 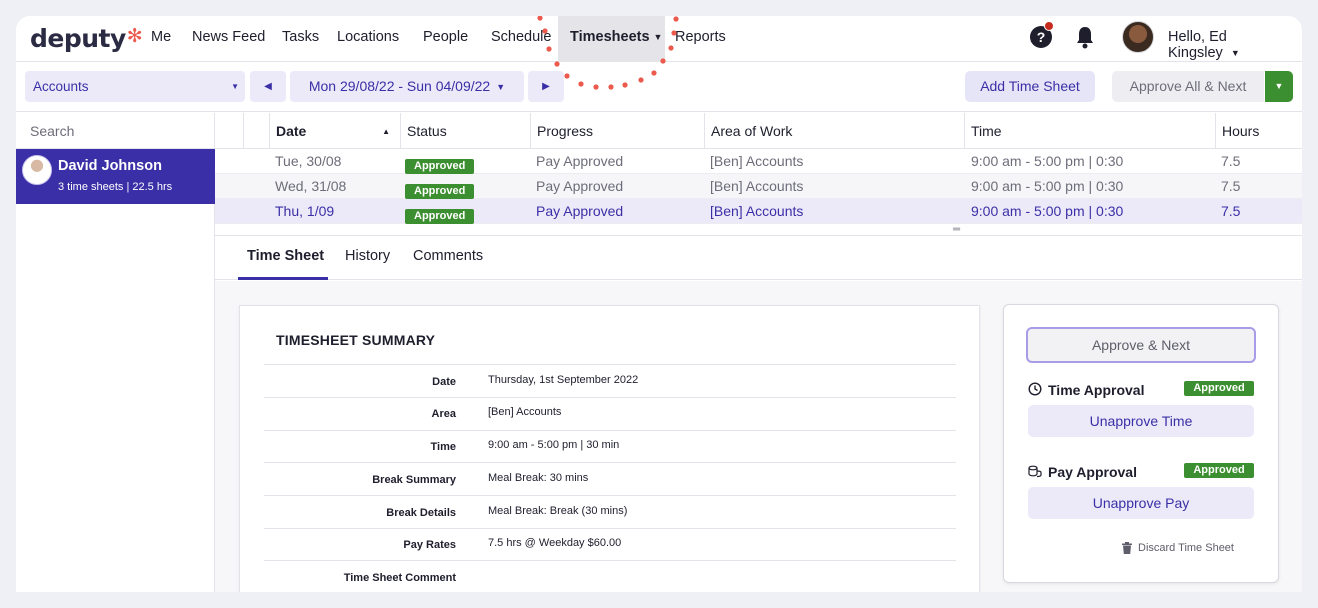 I want to click on column-date-label: Date, so click(x=291, y=131).